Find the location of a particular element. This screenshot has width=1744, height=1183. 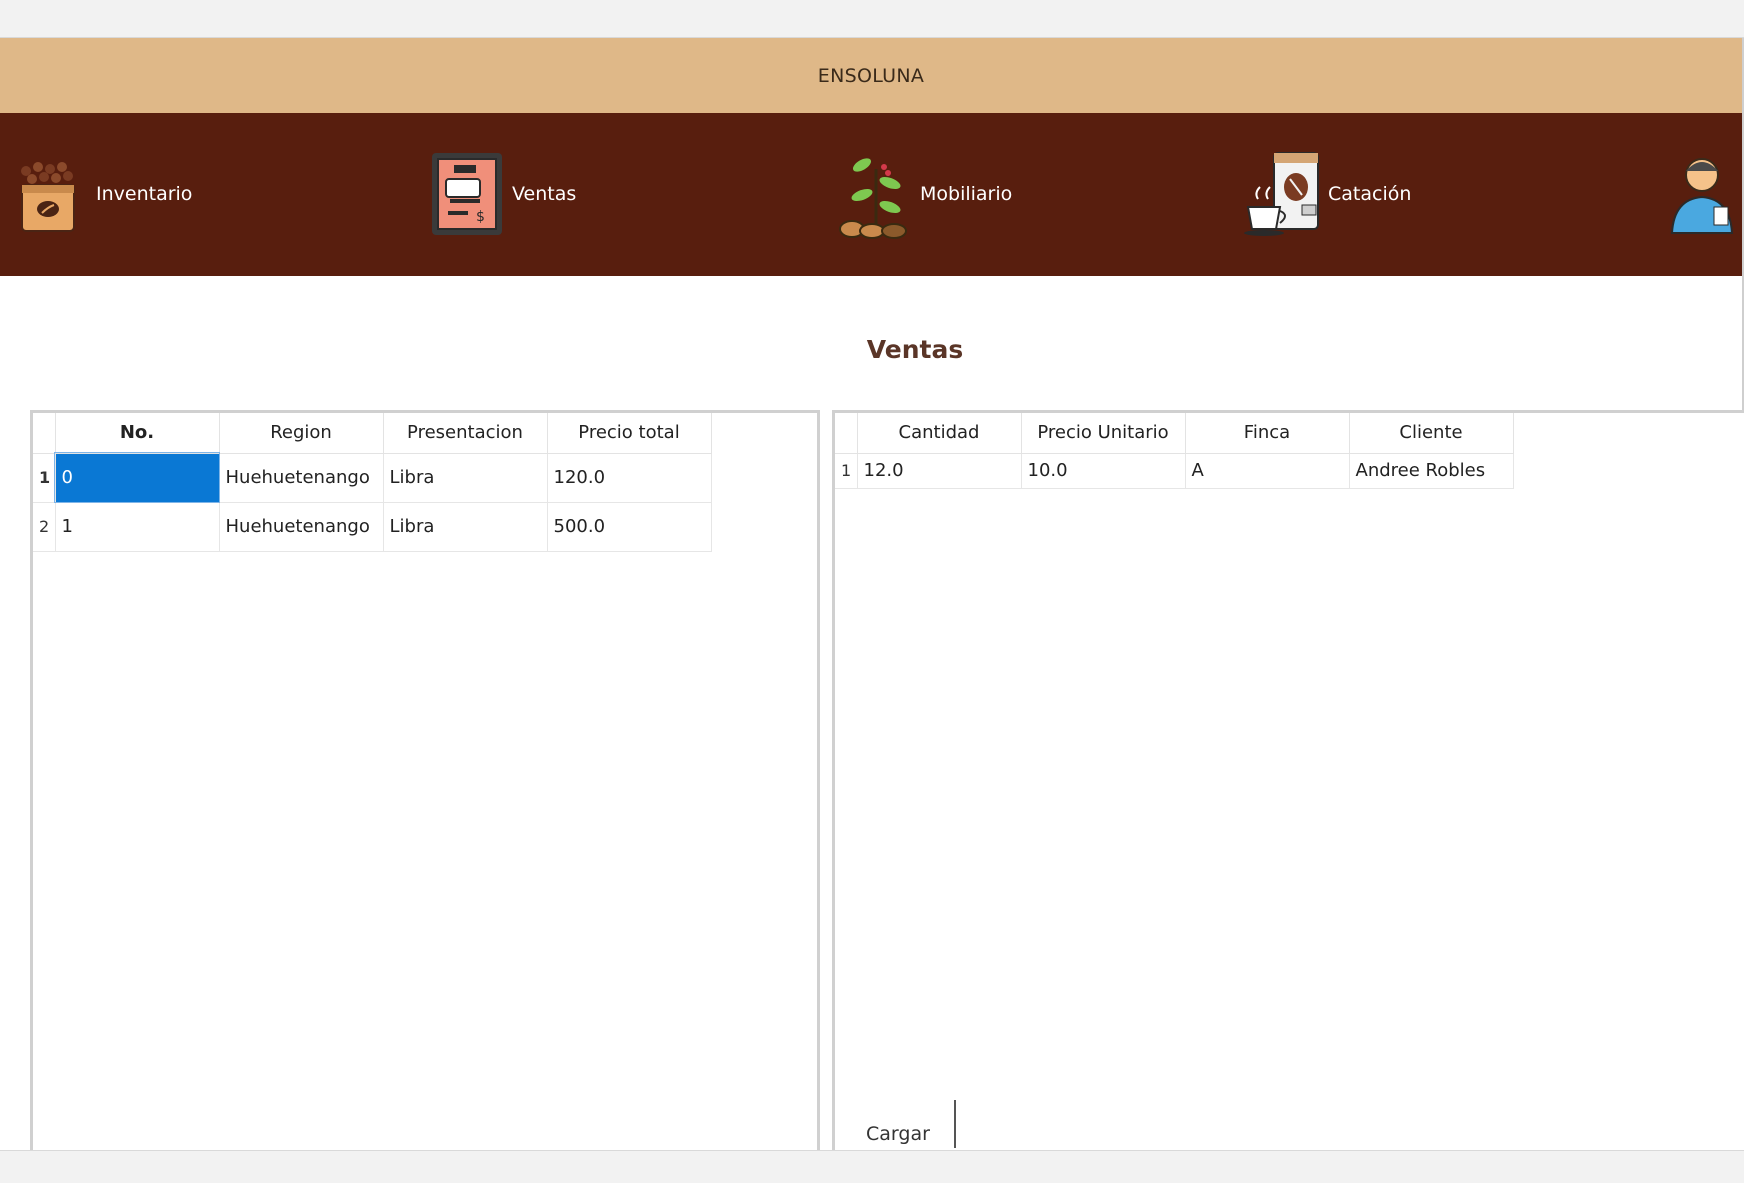

table-header-row: Cantidad Precio Unitario Finca Cliente is located at coordinates (1174, 433).